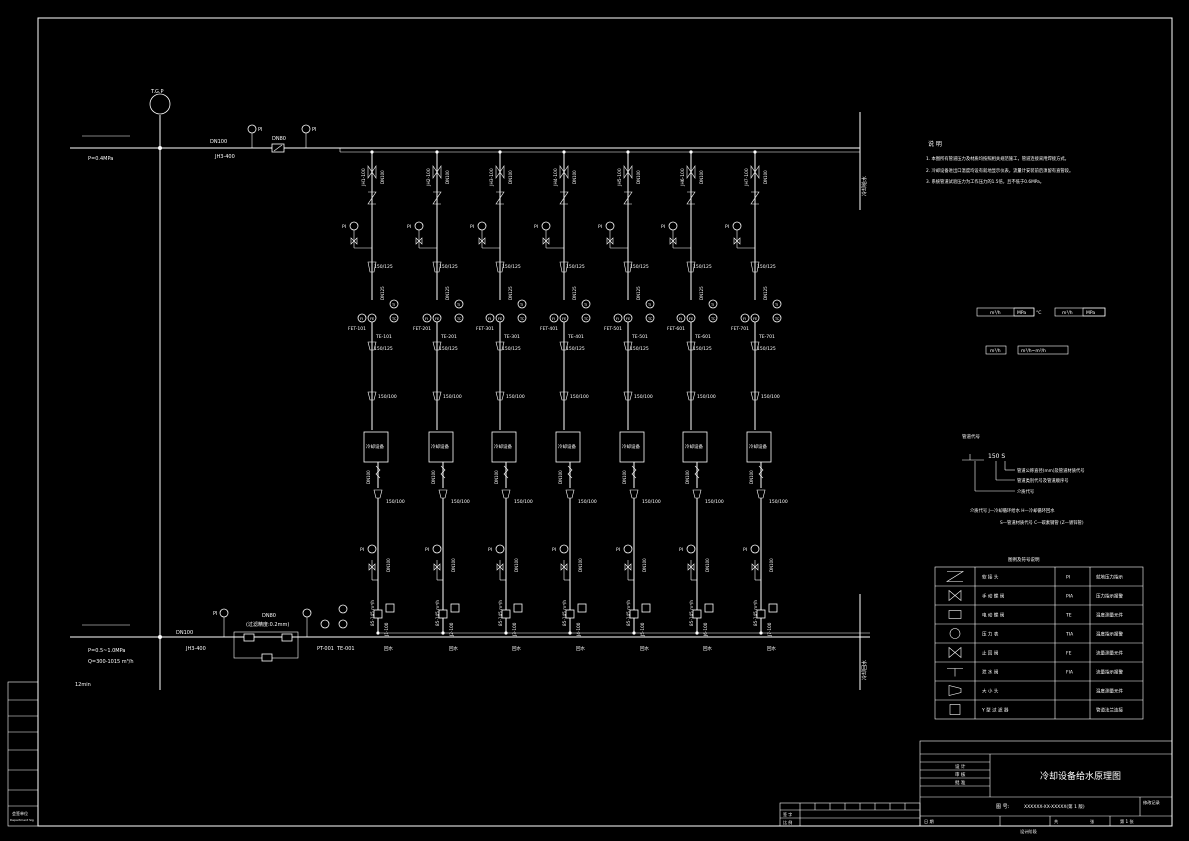  Describe the element at coordinates (929, 822) in the screenshot. I see `date-label: 日 期` at that location.